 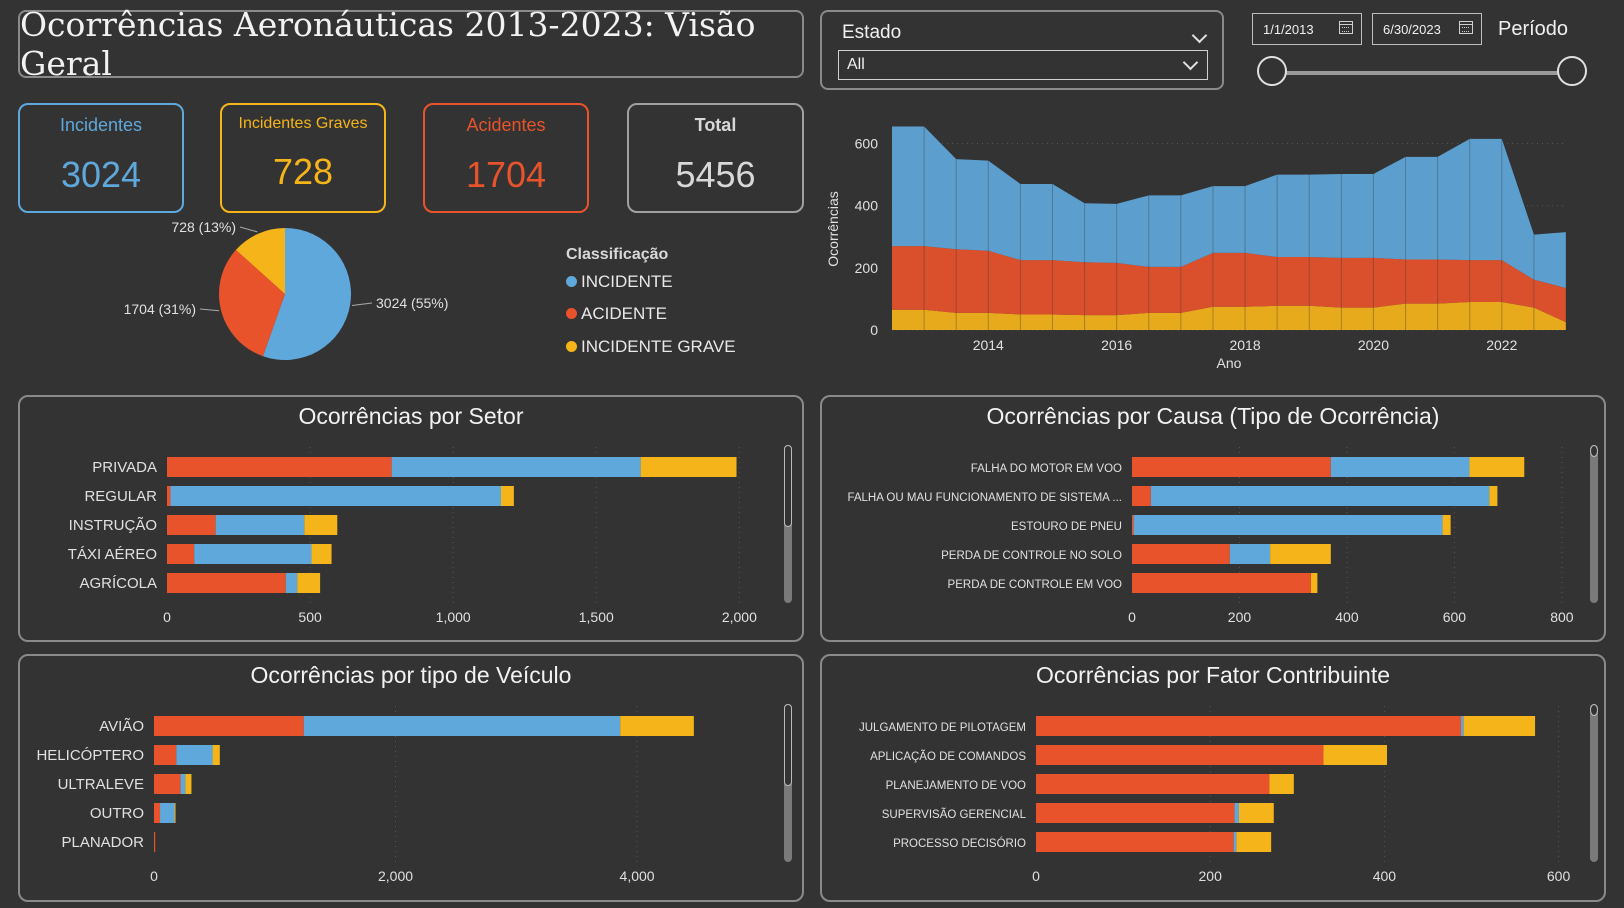 What do you see at coordinates (1307, 29) in the screenshot?
I see `date-start-input: 1/1/2013` at bounding box center [1307, 29].